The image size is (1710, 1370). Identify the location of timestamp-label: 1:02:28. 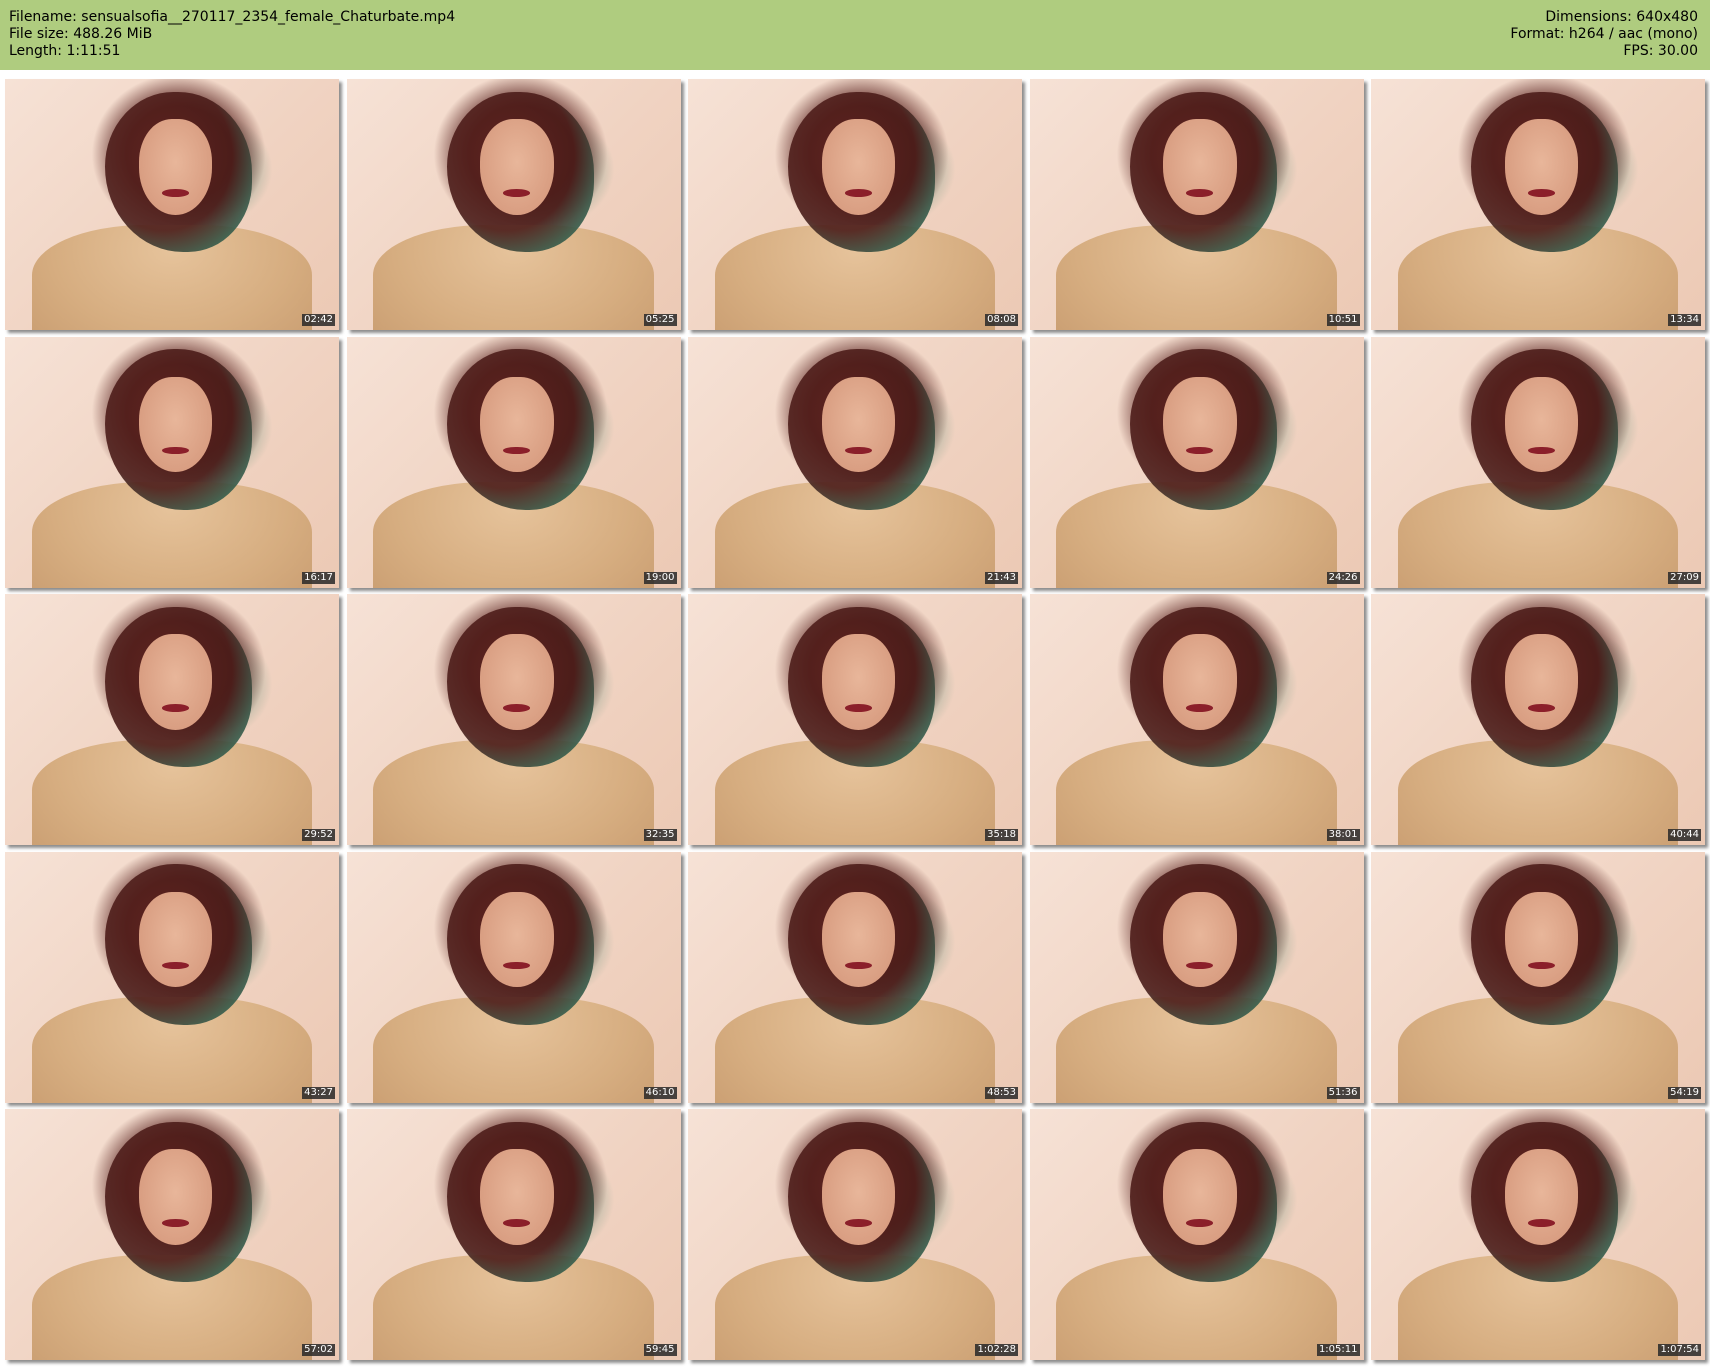
(996, 1350).